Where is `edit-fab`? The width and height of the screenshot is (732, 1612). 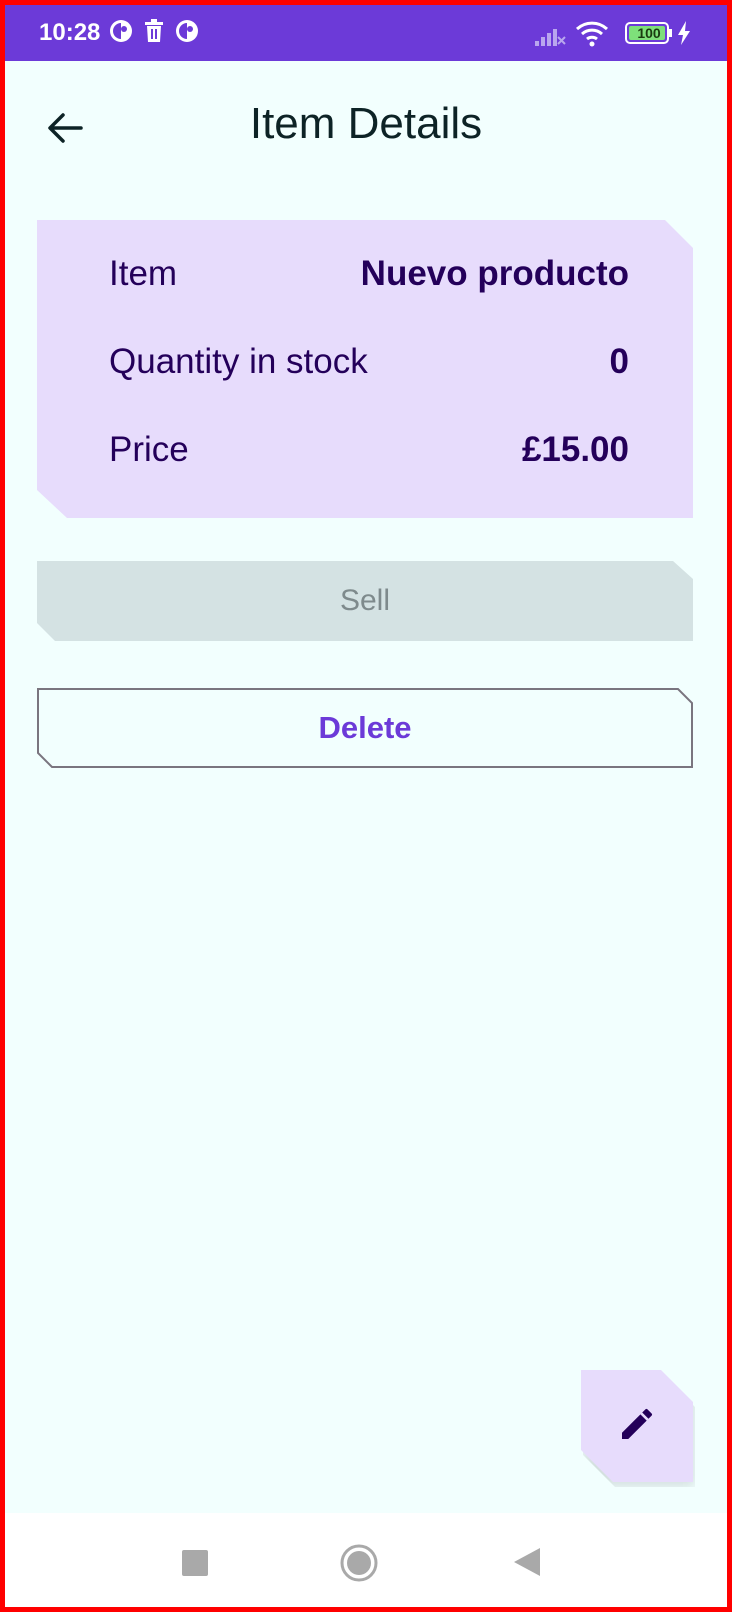 edit-fab is located at coordinates (637, 1426).